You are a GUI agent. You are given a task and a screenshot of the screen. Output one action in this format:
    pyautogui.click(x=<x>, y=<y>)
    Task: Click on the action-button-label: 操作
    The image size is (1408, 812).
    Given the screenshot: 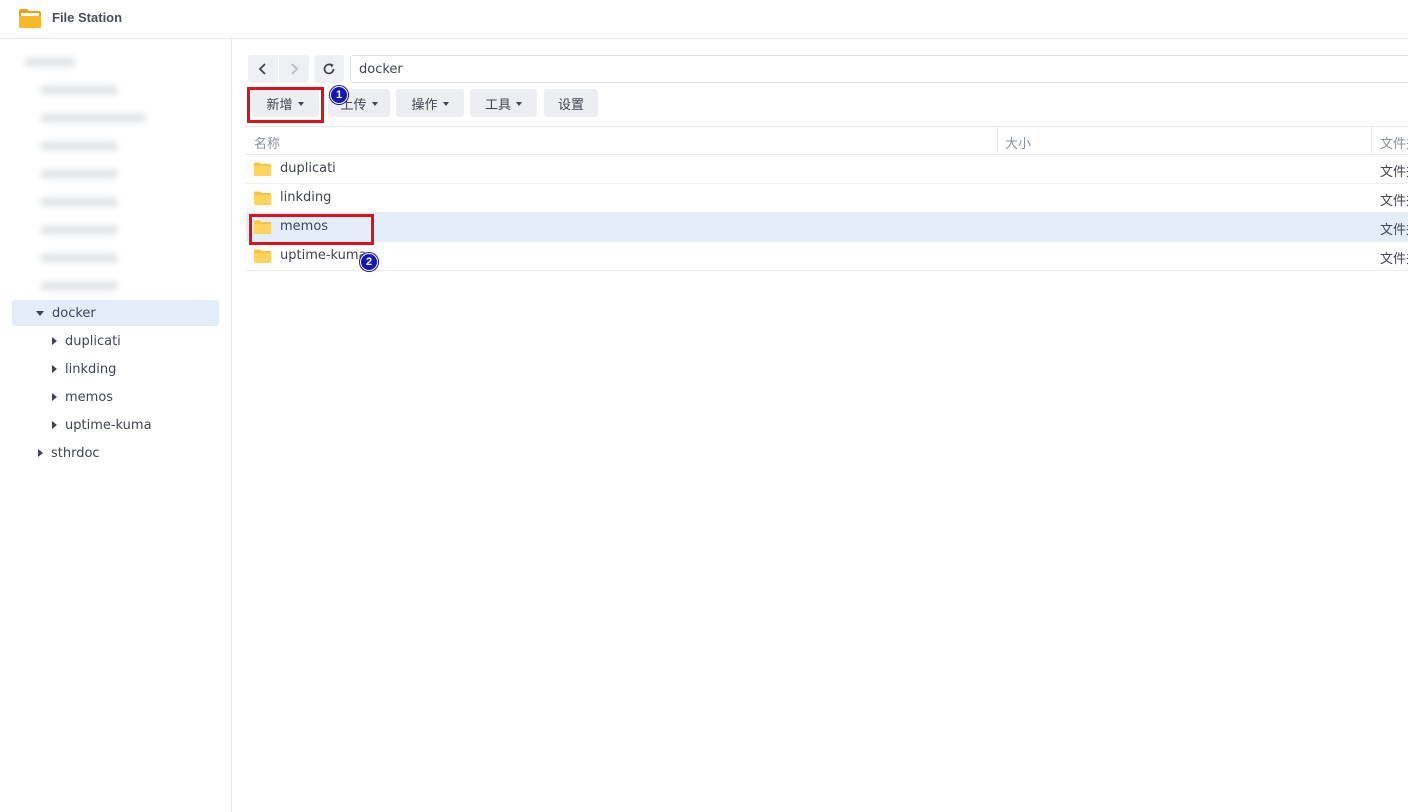 What is the action you would take?
    pyautogui.click(x=424, y=105)
    